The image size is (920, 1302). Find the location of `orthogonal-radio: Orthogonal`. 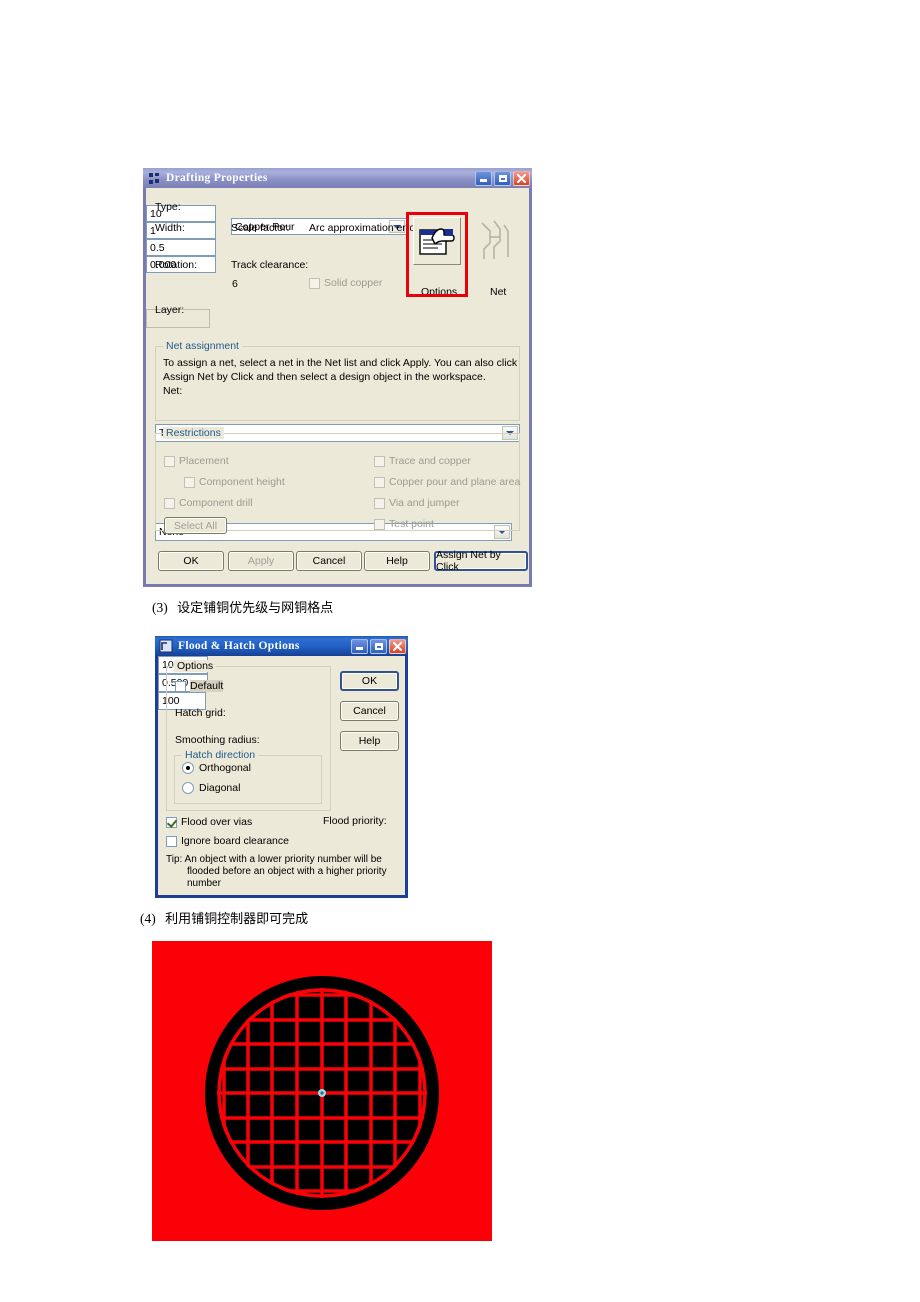

orthogonal-radio: Orthogonal is located at coordinates (216, 768).